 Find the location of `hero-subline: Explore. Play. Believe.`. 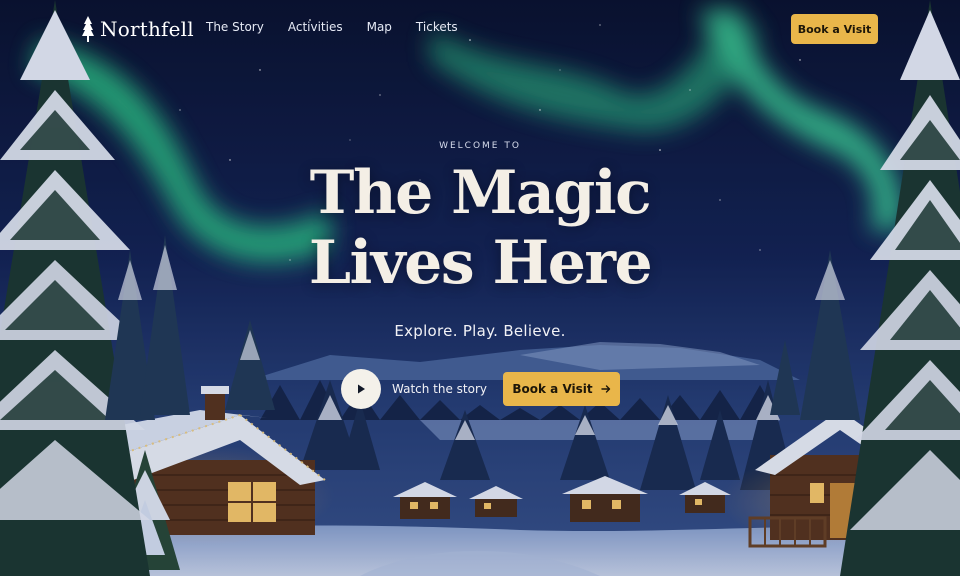

hero-subline: Explore. Play. Believe. is located at coordinates (480, 331).